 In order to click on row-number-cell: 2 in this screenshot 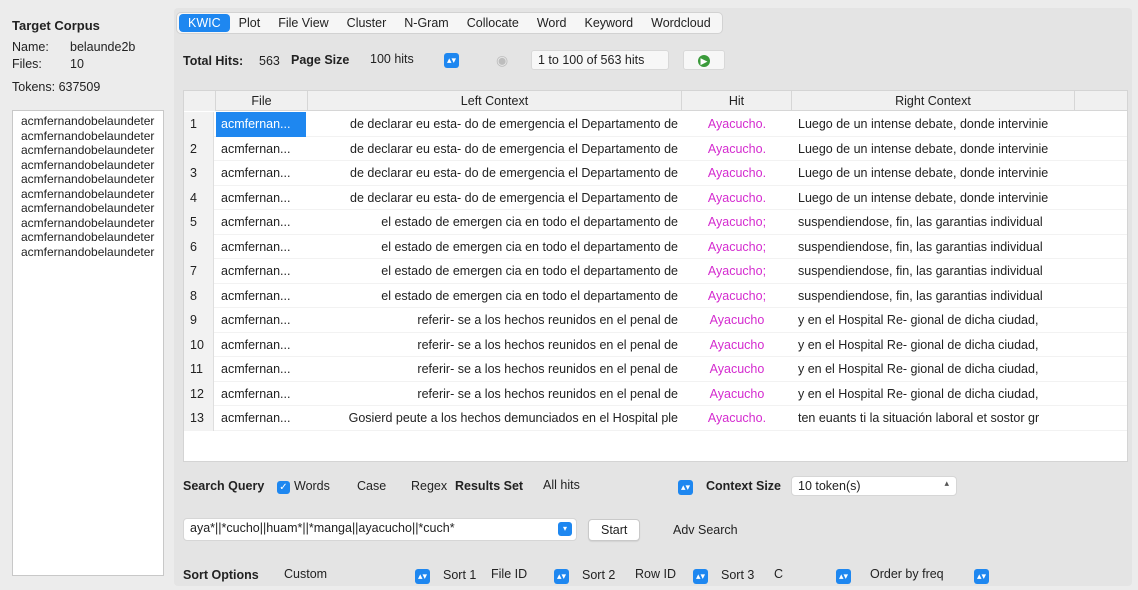, I will do `click(199, 148)`.